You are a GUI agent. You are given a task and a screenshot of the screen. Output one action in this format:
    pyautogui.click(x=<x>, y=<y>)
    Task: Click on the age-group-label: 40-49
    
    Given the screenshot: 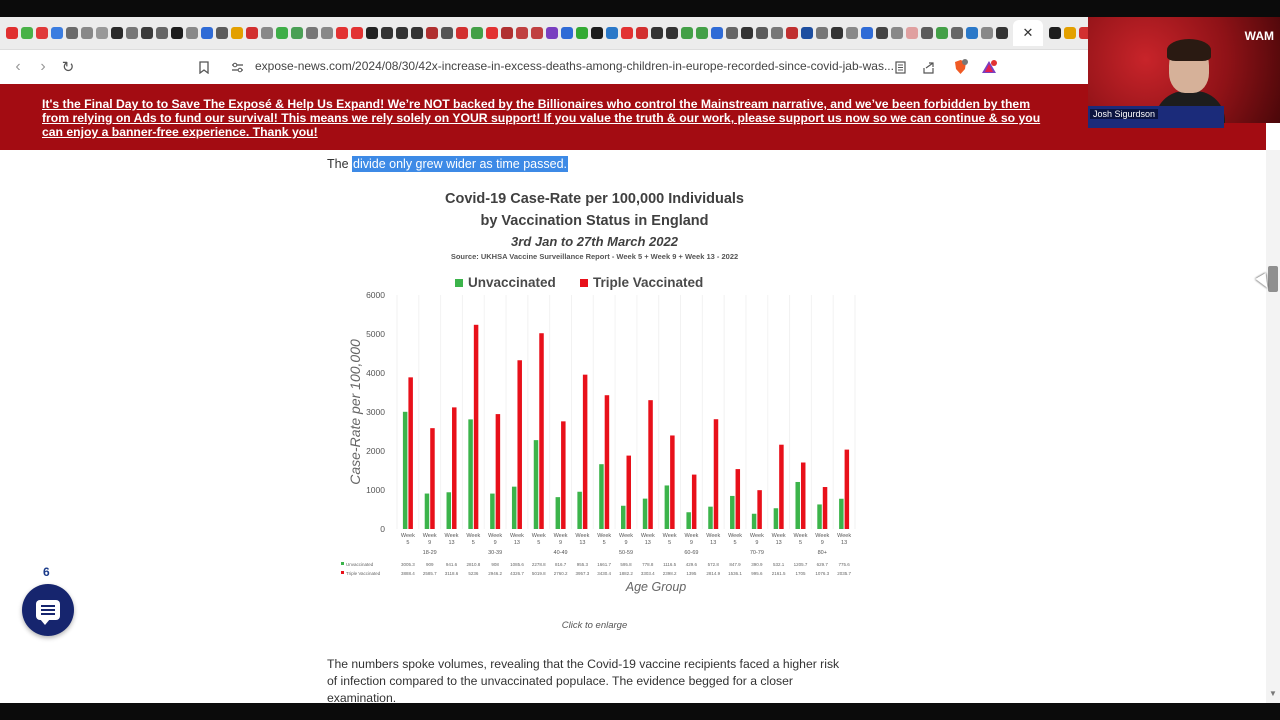 What is the action you would take?
    pyautogui.click(x=561, y=553)
    